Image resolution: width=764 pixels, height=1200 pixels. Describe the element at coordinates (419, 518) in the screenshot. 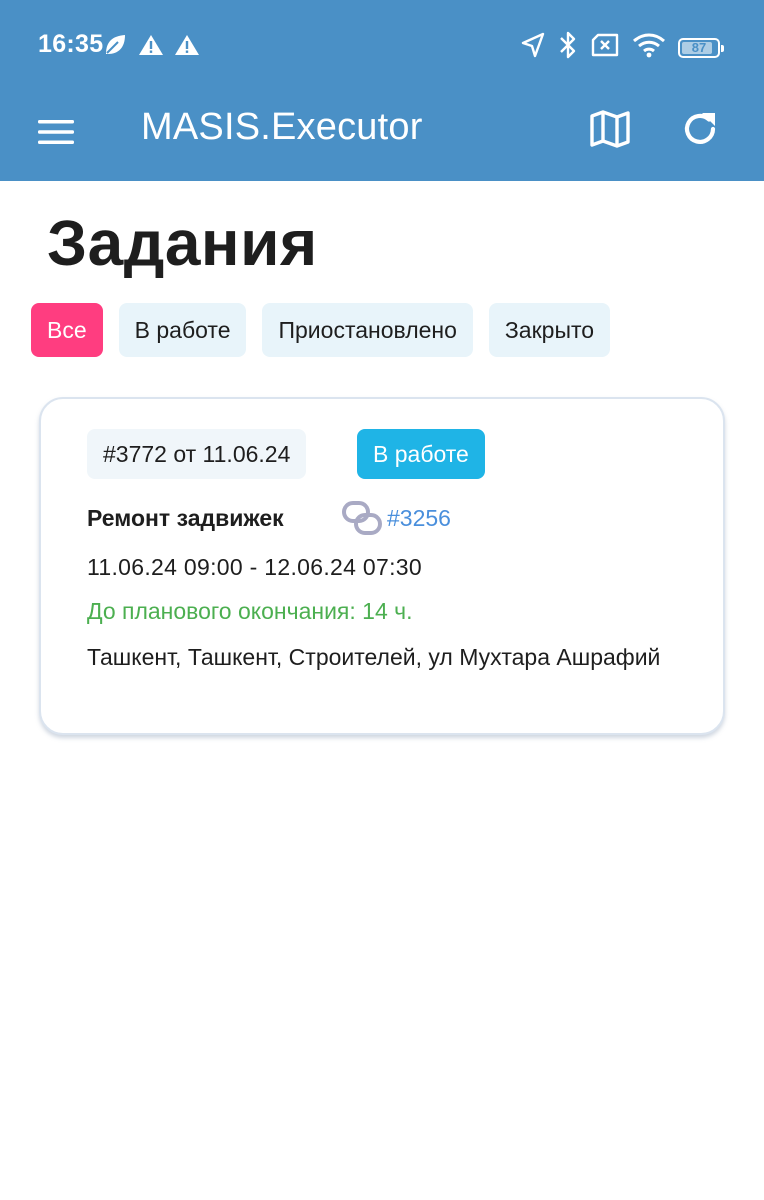

I see `parent-task-link: #3256` at that location.